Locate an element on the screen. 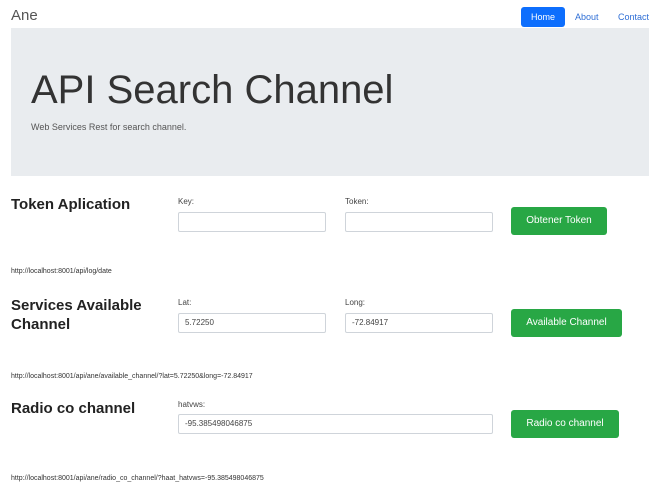 Image resolution: width=649 pixels, height=485 pixels. key-input is located at coordinates (252, 222).